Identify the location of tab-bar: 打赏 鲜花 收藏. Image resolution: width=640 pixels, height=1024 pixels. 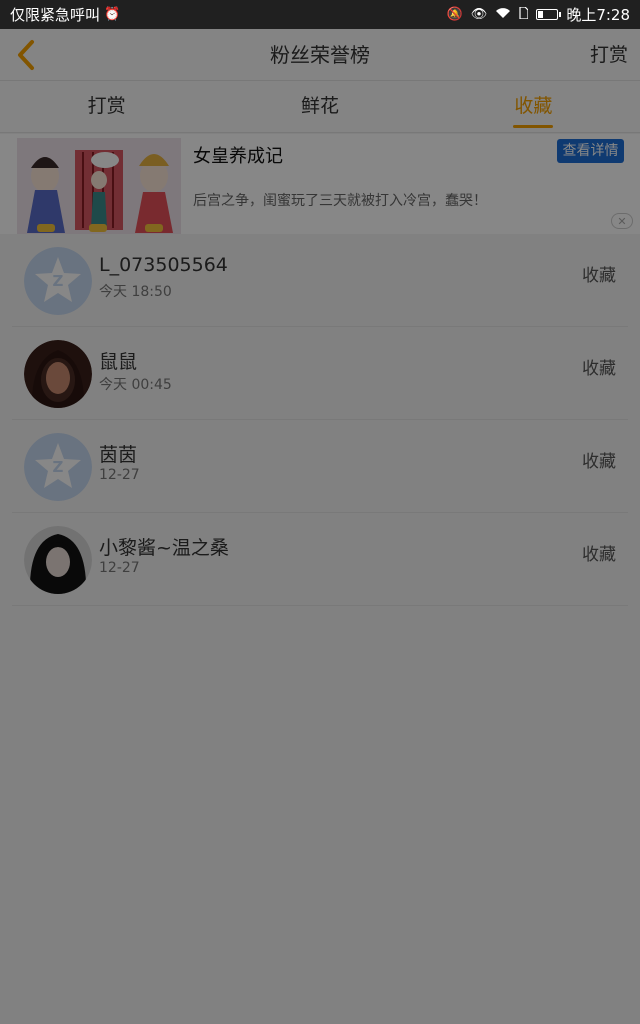
(320, 107).